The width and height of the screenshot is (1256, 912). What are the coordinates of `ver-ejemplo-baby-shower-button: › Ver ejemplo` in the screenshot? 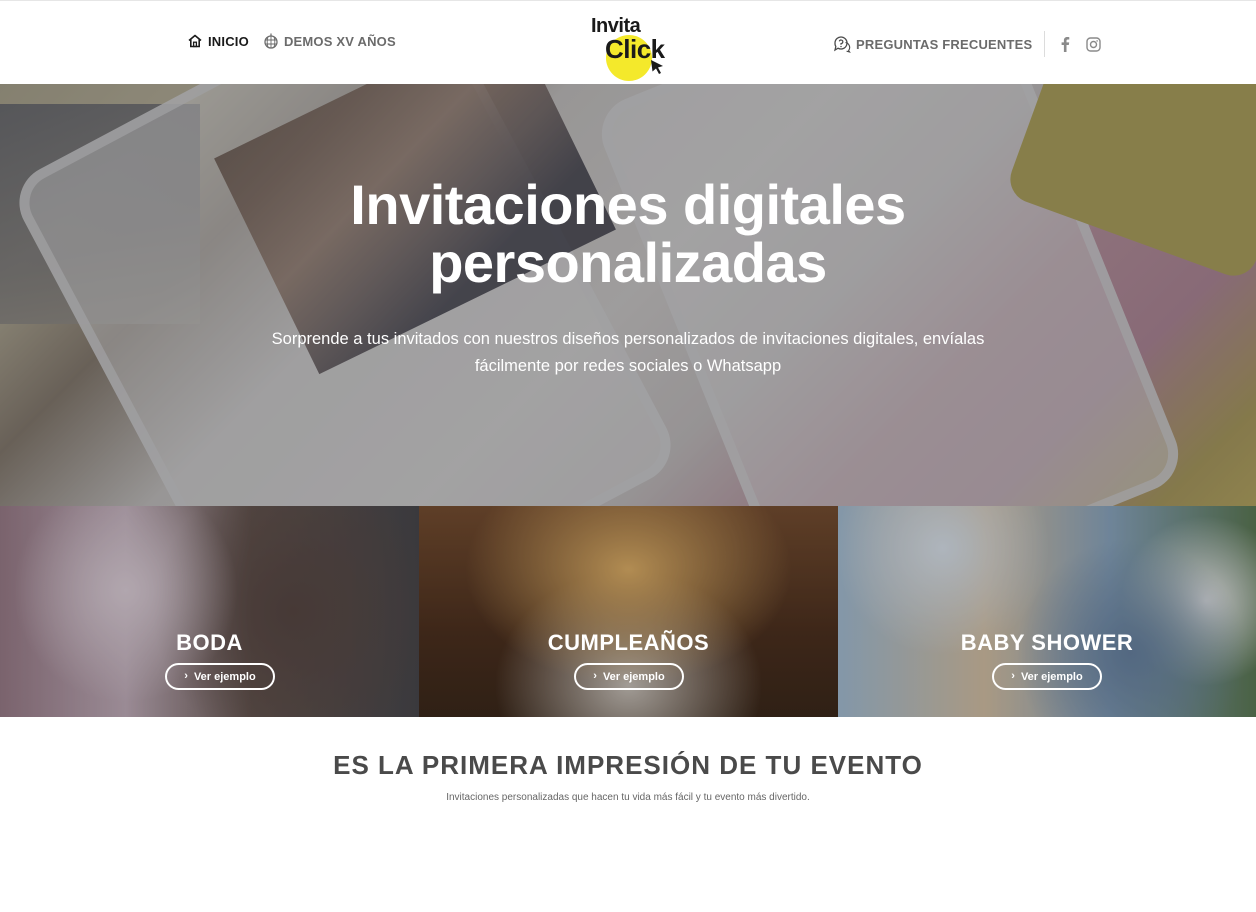 It's located at (1047, 676).